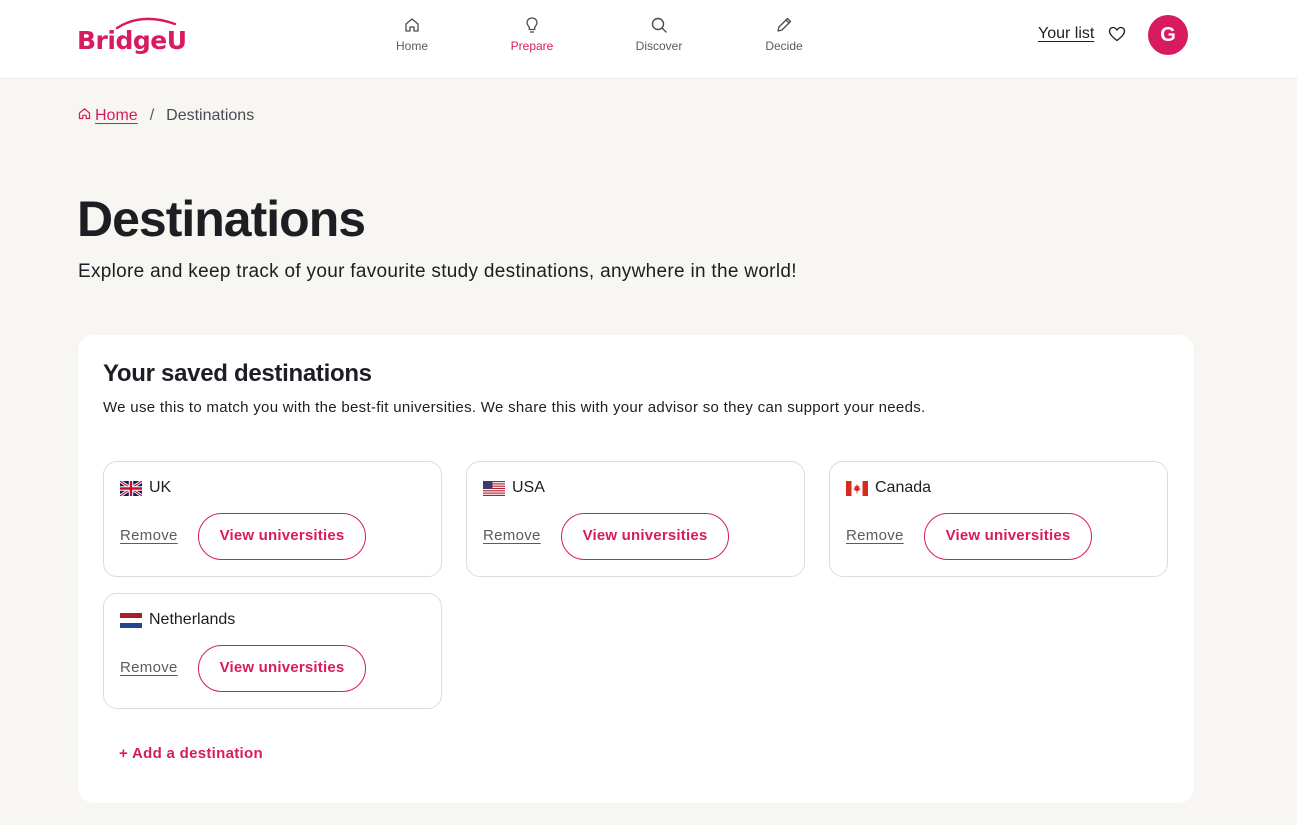 This screenshot has width=1297, height=825. Describe the element at coordinates (1117, 36) in the screenshot. I see `heart-icon` at that location.